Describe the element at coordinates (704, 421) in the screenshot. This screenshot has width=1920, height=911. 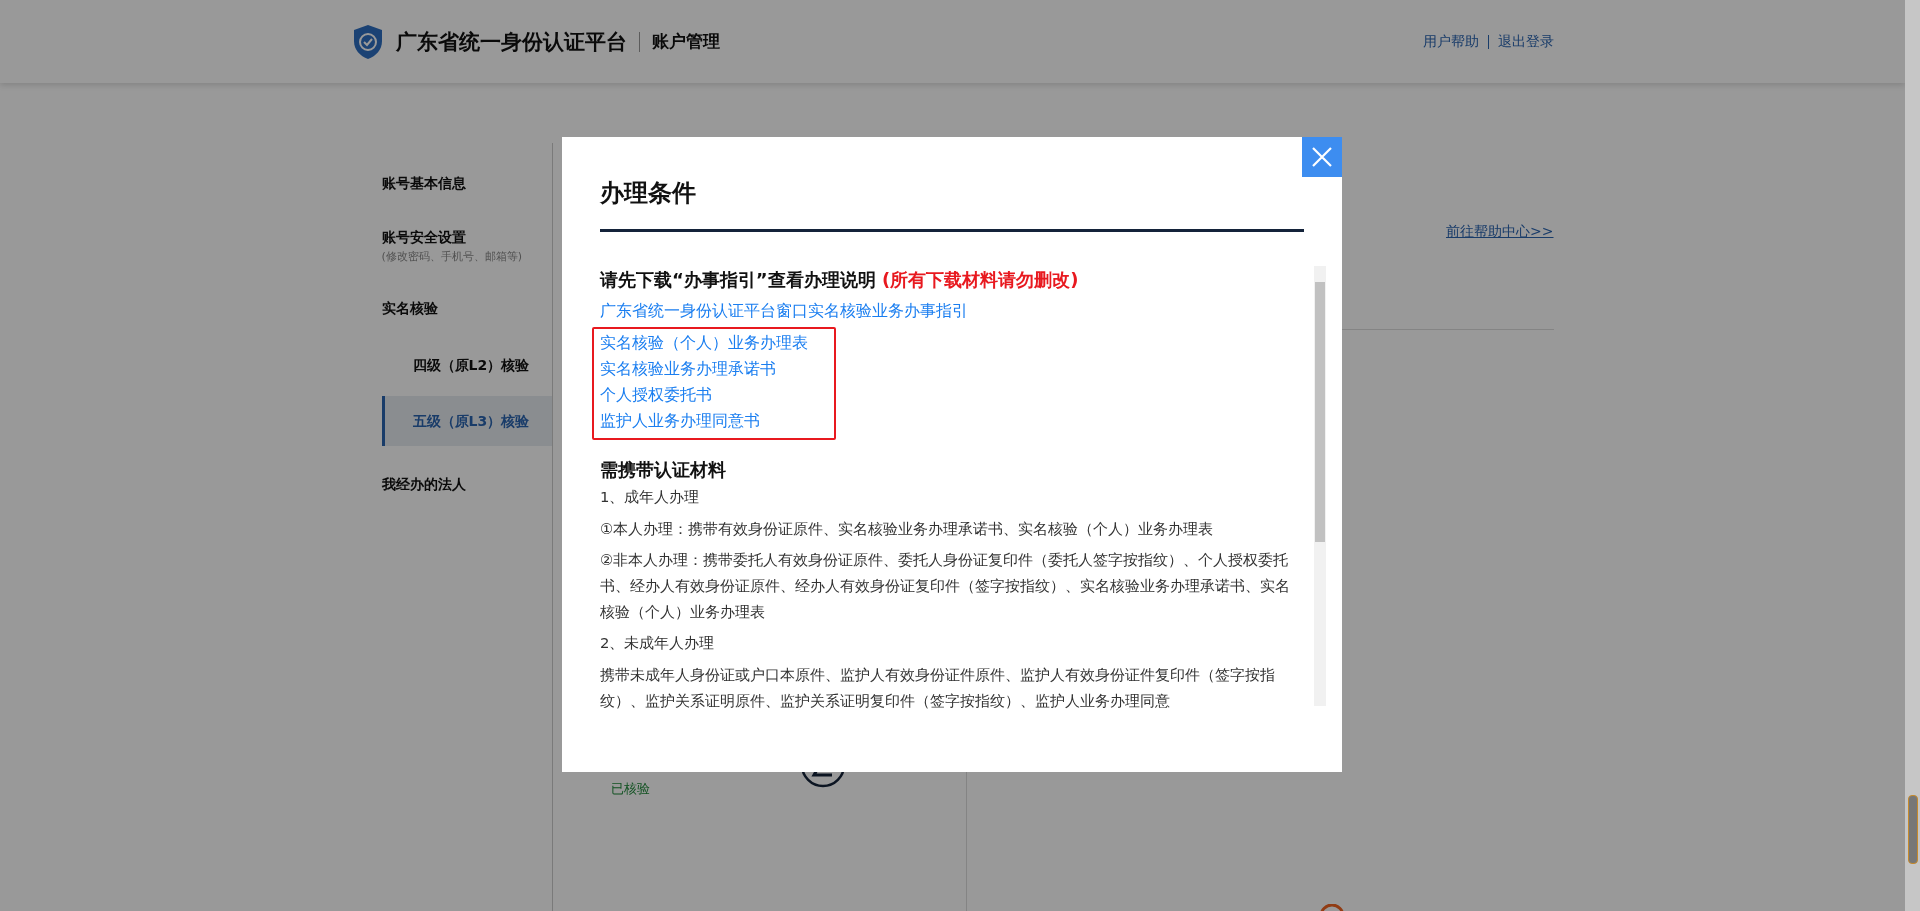
I see `download-link: 监护人业务办理同意书` at that location.